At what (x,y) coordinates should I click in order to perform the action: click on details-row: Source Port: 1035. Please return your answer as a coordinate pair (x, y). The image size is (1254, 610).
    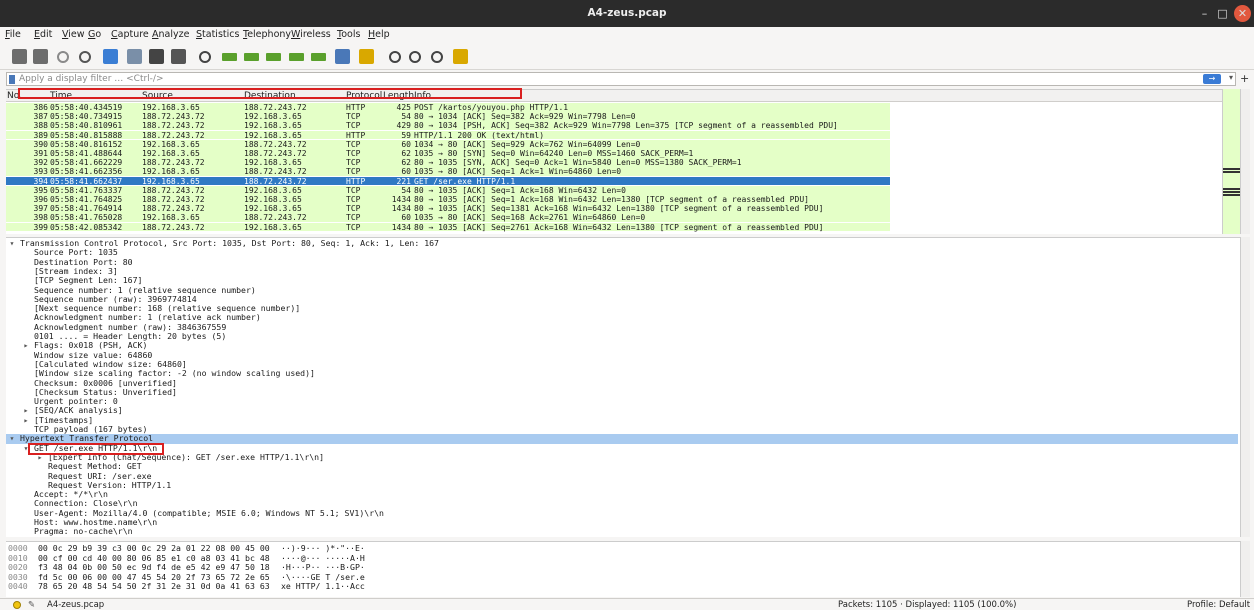
    Looking at the image, I should click on (622, 252).